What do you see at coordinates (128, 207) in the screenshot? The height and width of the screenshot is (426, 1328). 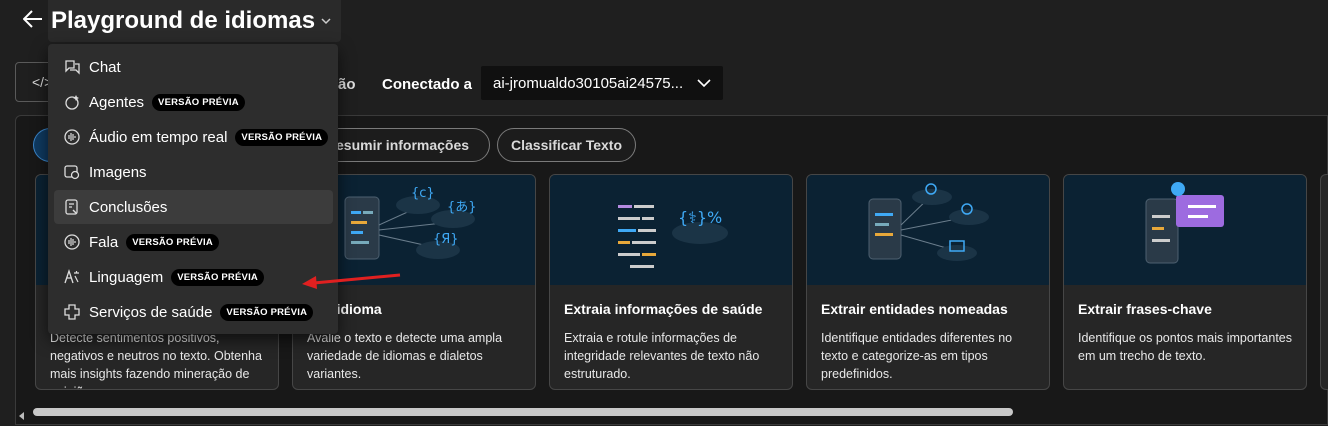 I see `menu-item-label: Conclusões` at bounding box center [128, 207].